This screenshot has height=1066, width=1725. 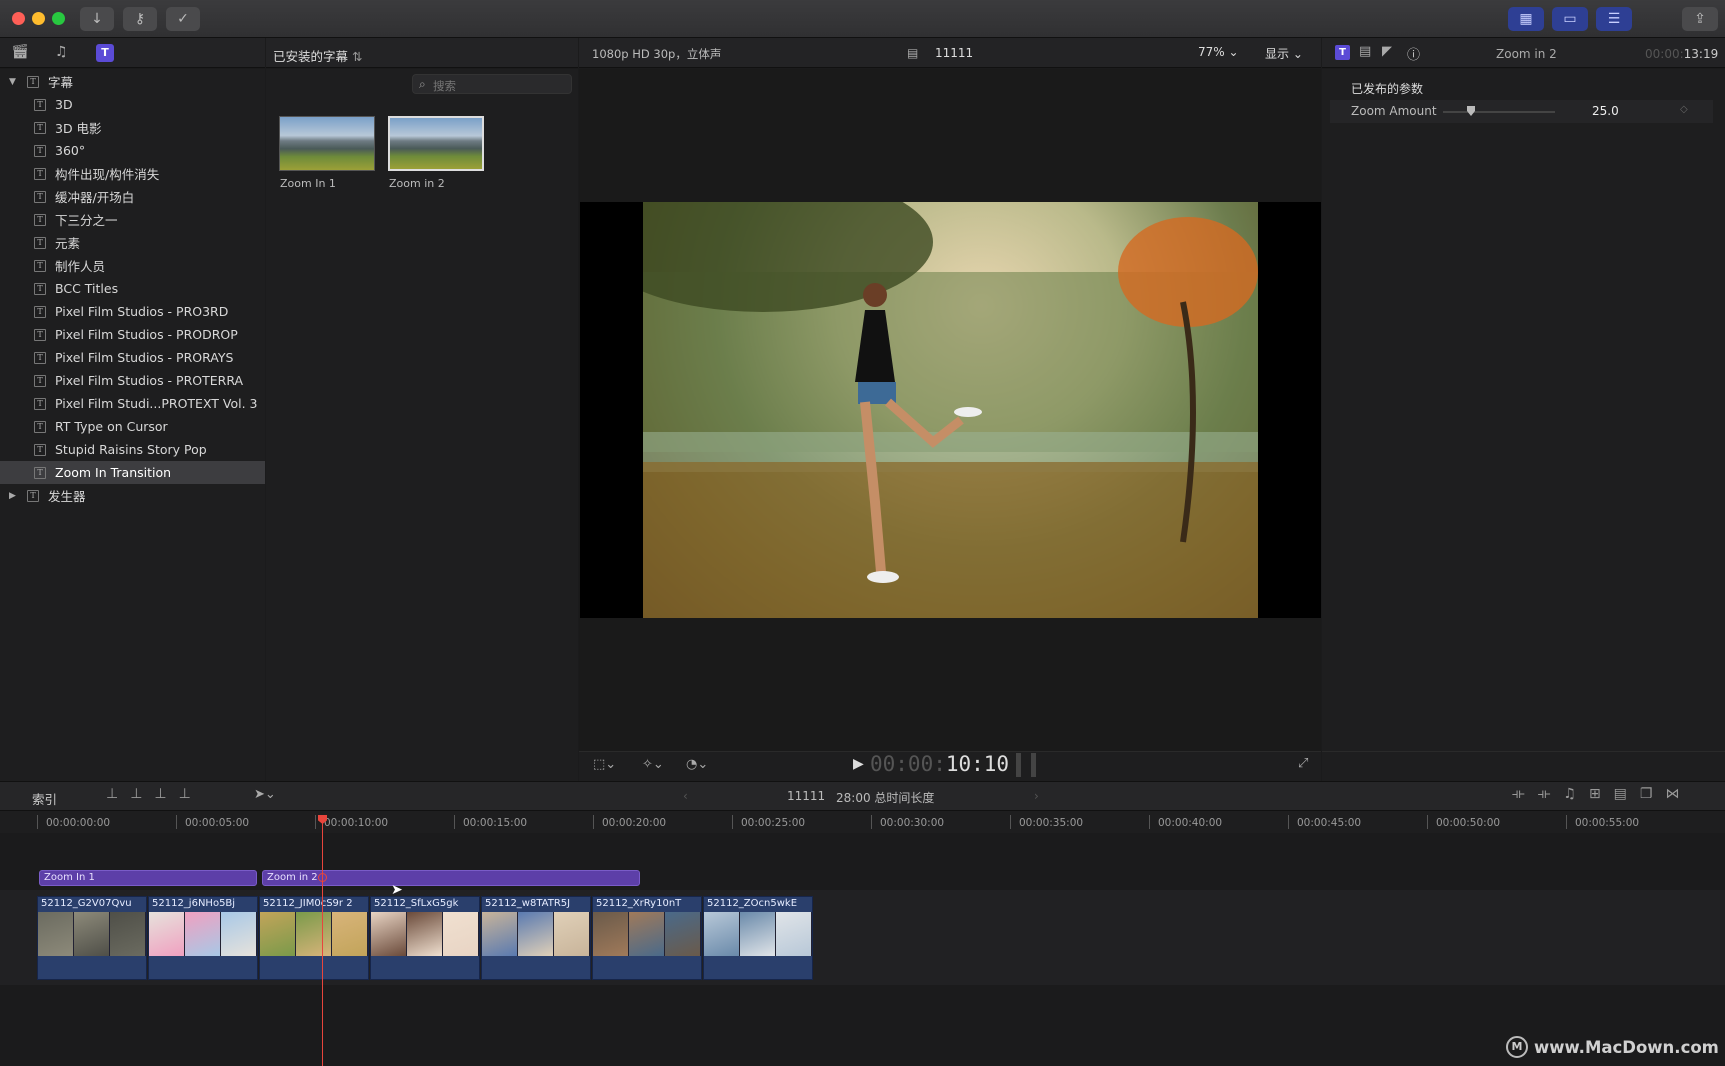 What do you see at coordinates (118, 794) in the screenshot?
I see `connect-clip-icon: ⊥` at bounding box center [118, 794].